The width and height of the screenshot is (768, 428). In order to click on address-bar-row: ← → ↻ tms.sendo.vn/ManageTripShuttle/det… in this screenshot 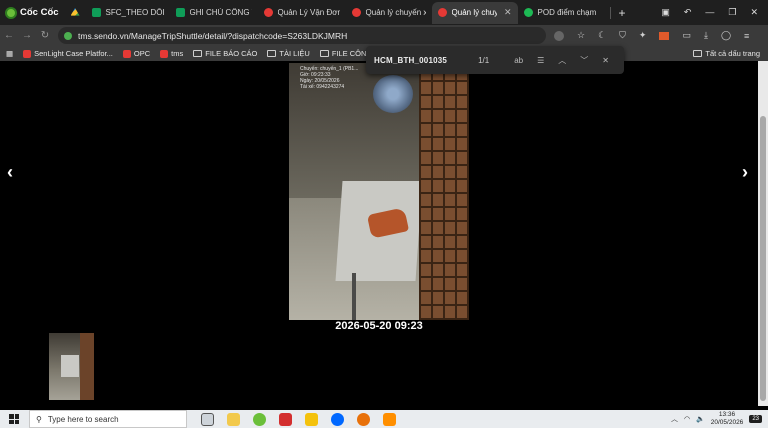, I will do `click(384, 35)`.